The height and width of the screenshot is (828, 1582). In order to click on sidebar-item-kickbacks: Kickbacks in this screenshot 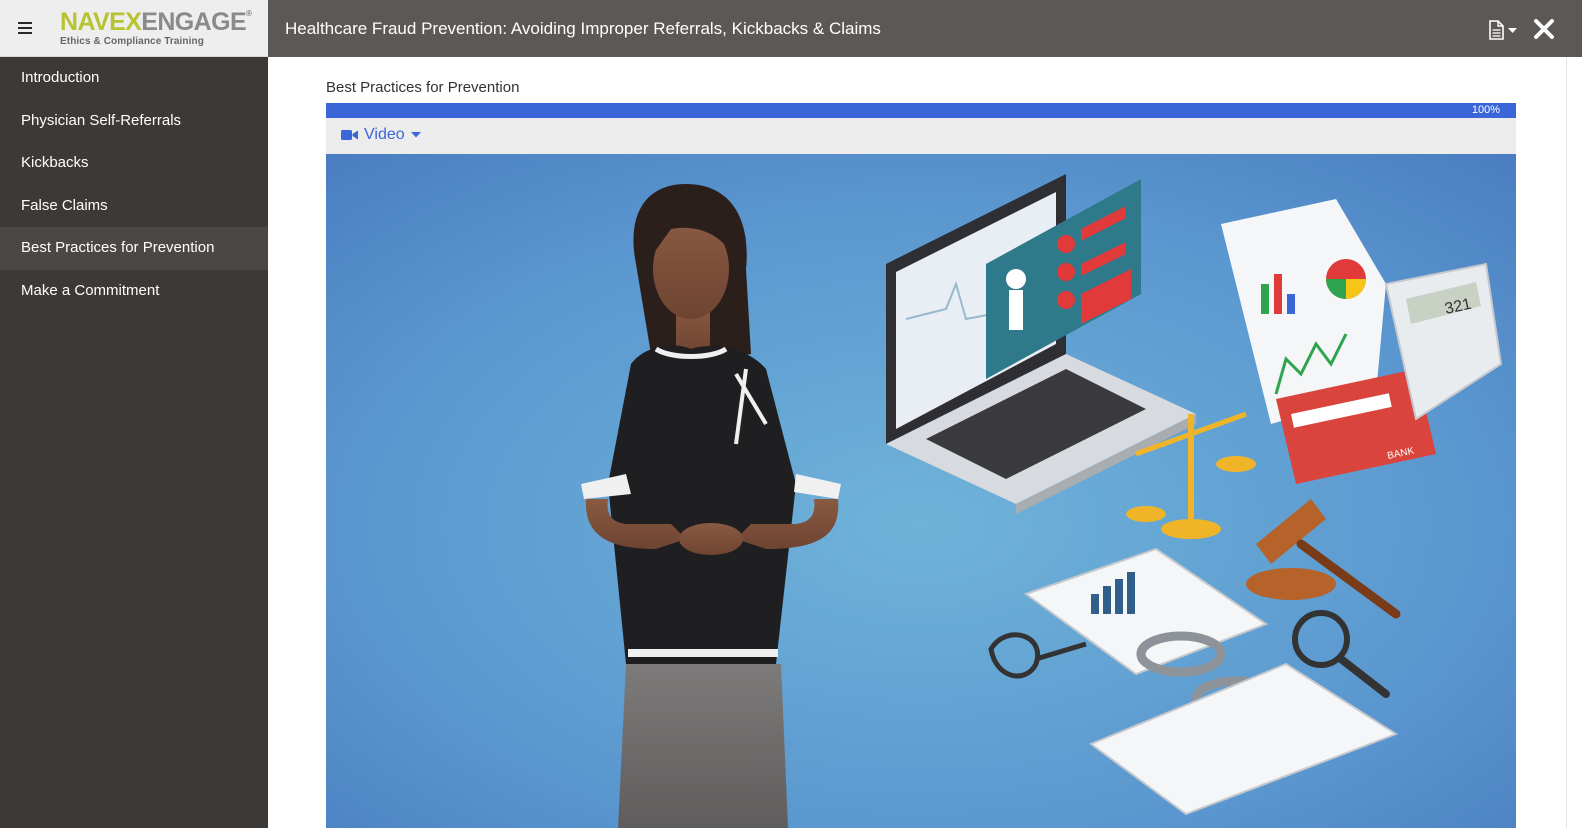, I will do `click(134, 163)`.